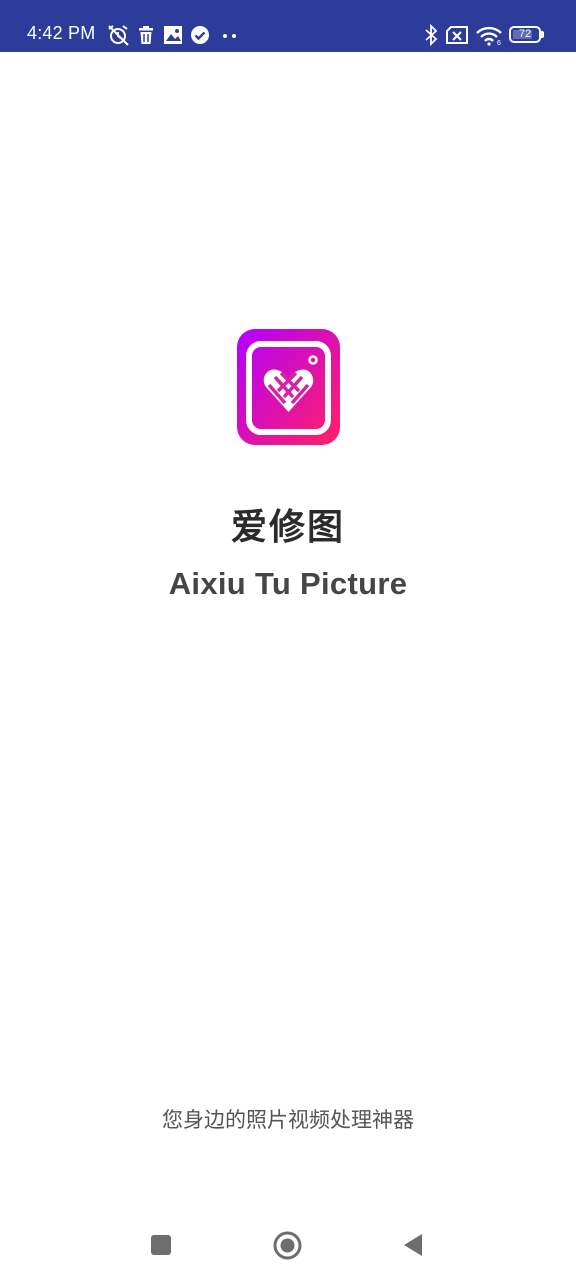 This screenshot has width=576, height=1280. Describe the element at coordinates (288, 387) in the screenshot. I see `app-logo-icon` at that location.